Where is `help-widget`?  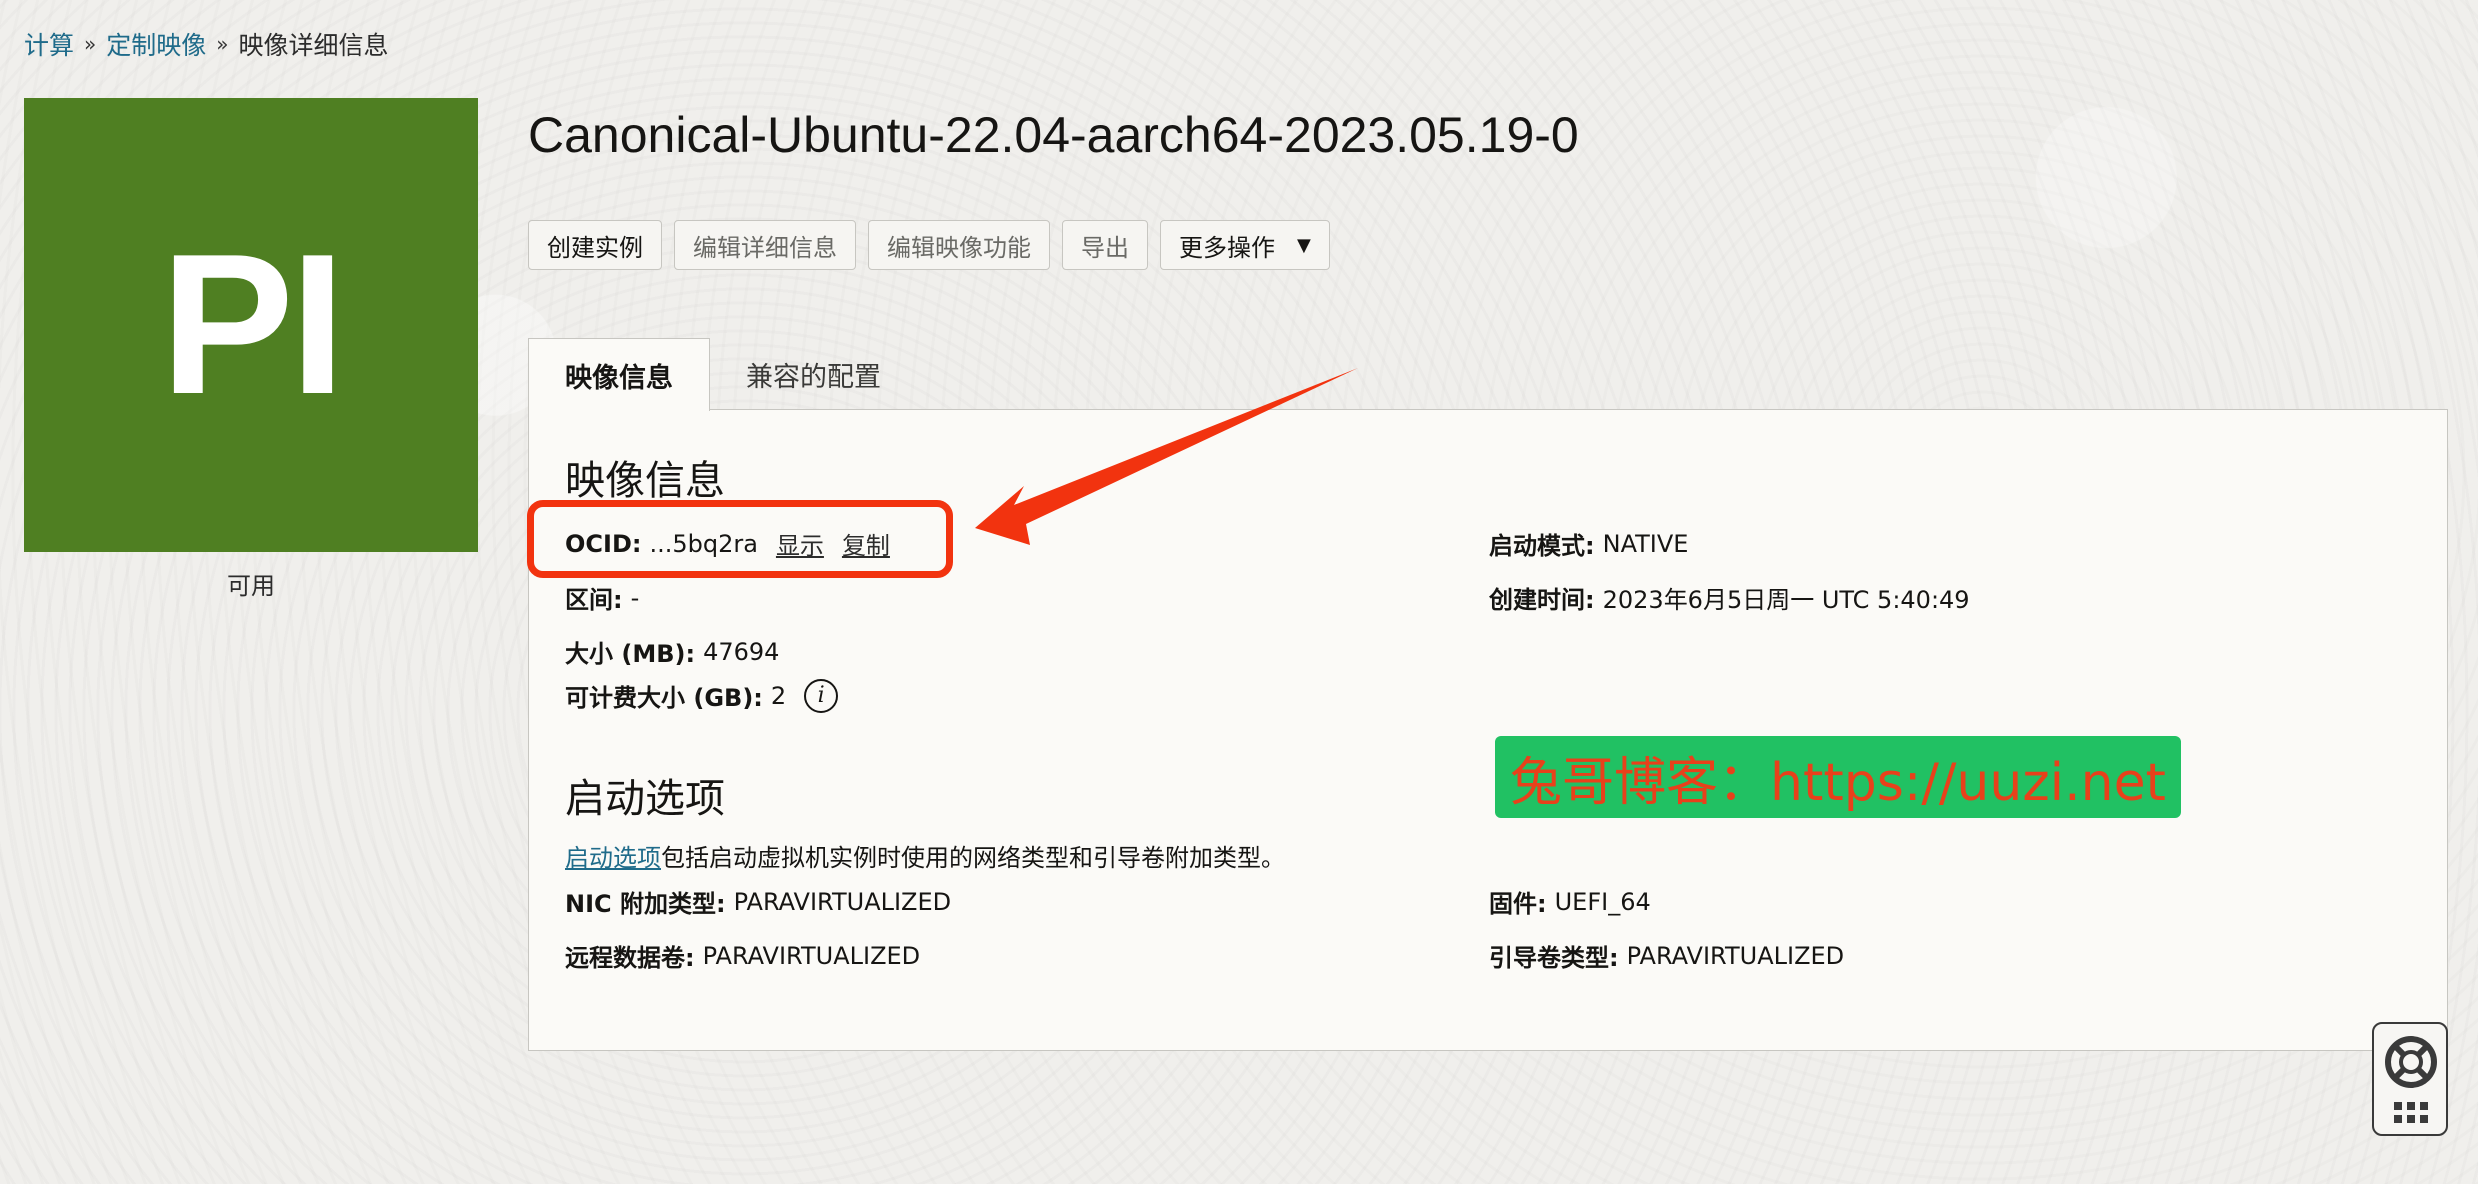 help-widget is located at coordinates (2410, 1079).